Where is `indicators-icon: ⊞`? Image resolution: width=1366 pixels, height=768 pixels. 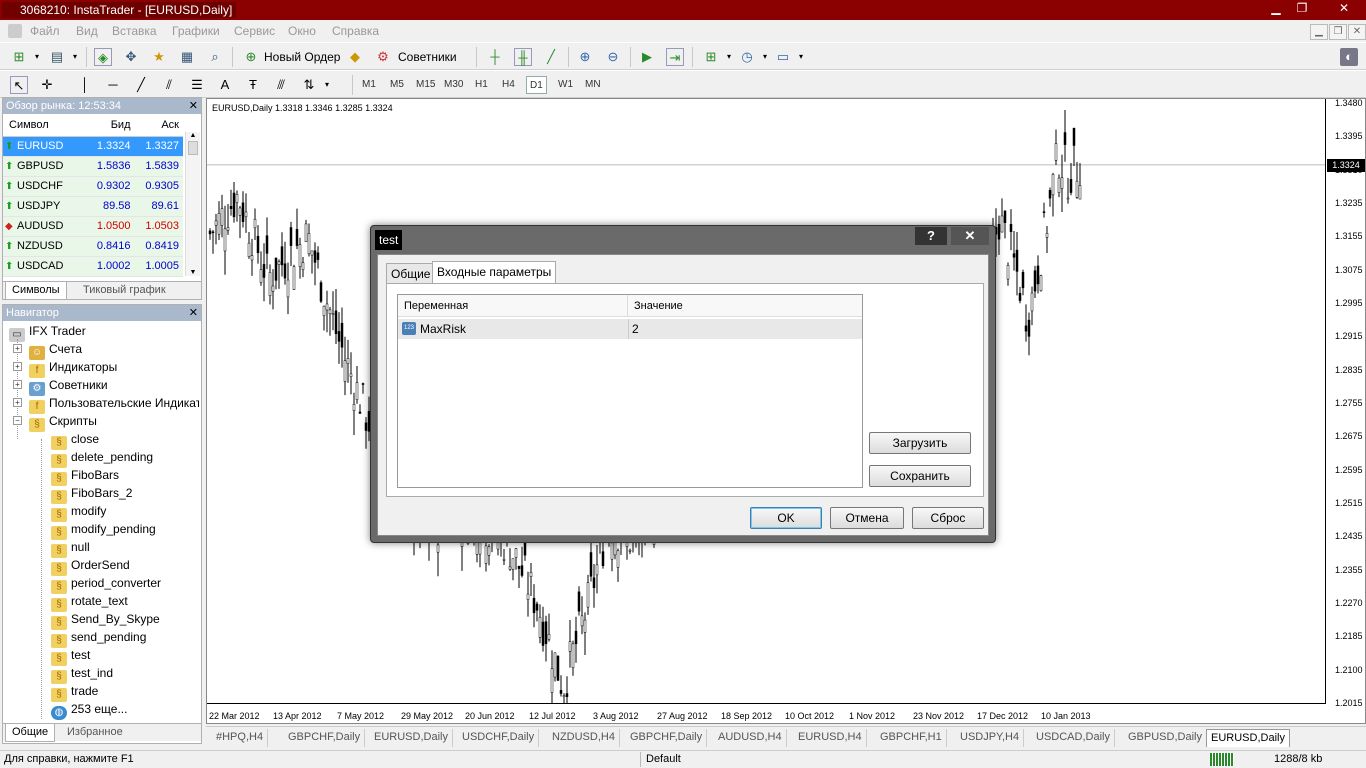
indicators-icon: ⊞ is located at coordinates (711, 57).